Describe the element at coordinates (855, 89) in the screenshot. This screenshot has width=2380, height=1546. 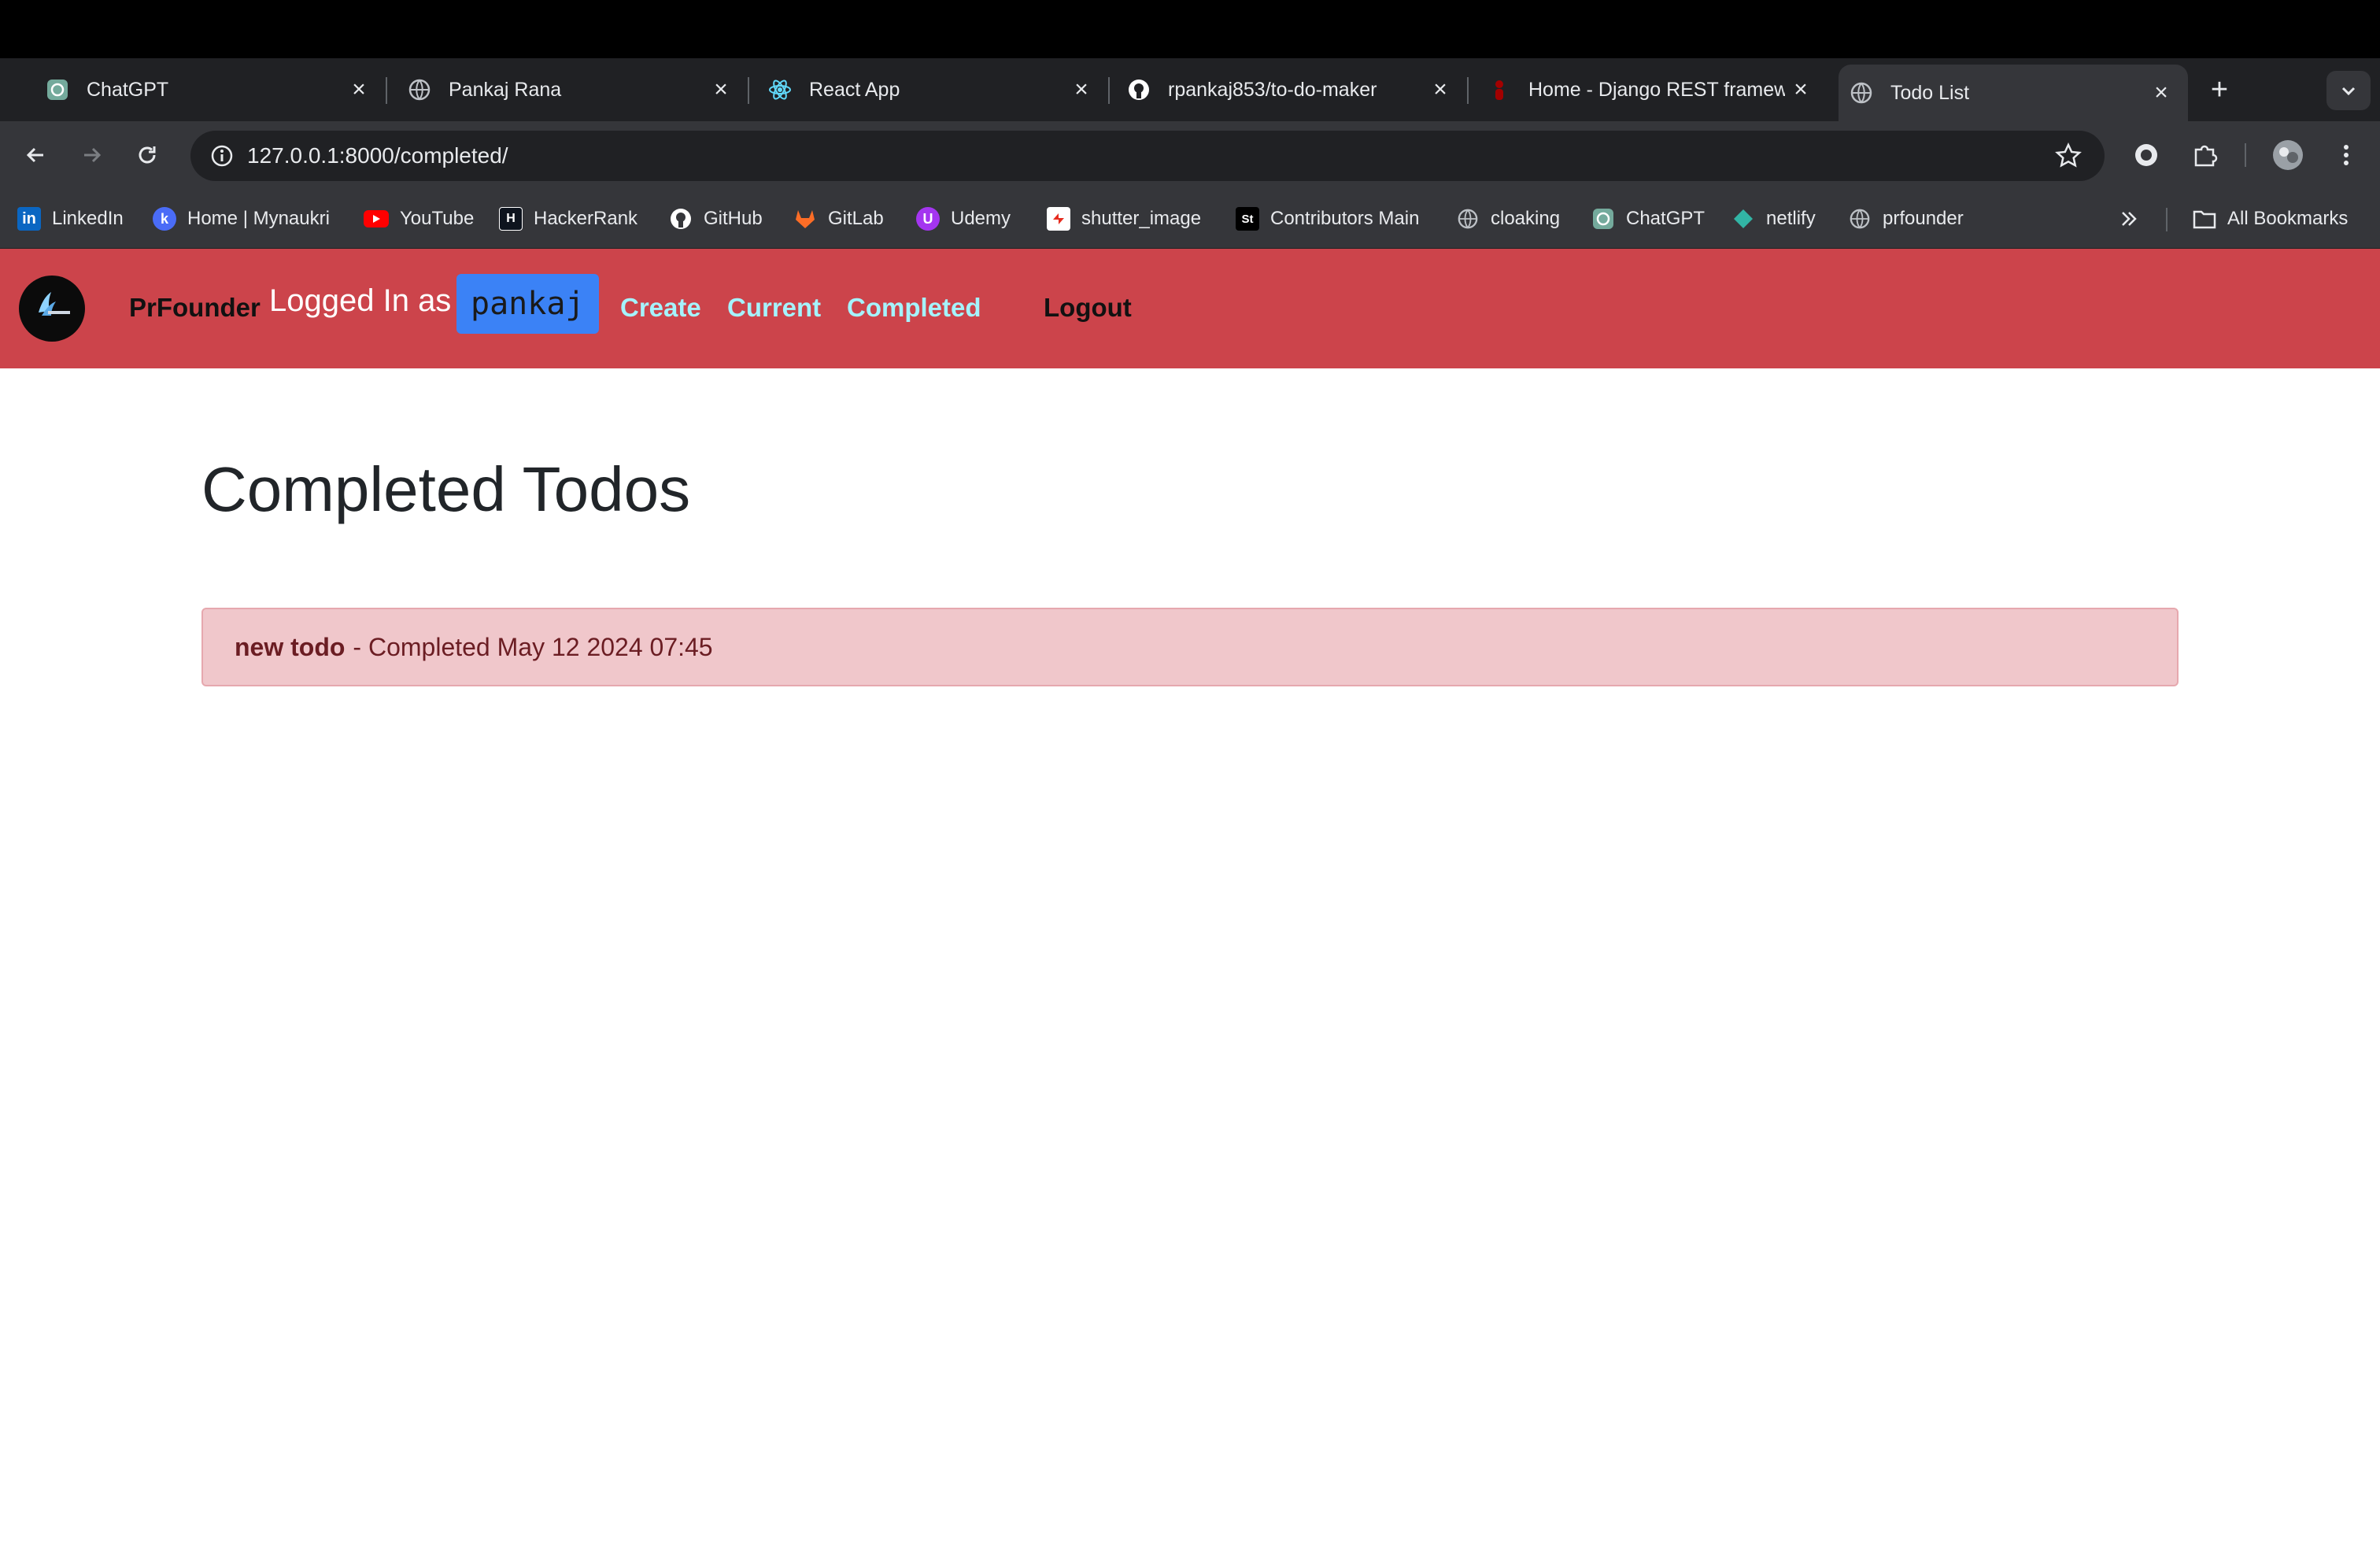
I see `tab-title: React App` at that location.